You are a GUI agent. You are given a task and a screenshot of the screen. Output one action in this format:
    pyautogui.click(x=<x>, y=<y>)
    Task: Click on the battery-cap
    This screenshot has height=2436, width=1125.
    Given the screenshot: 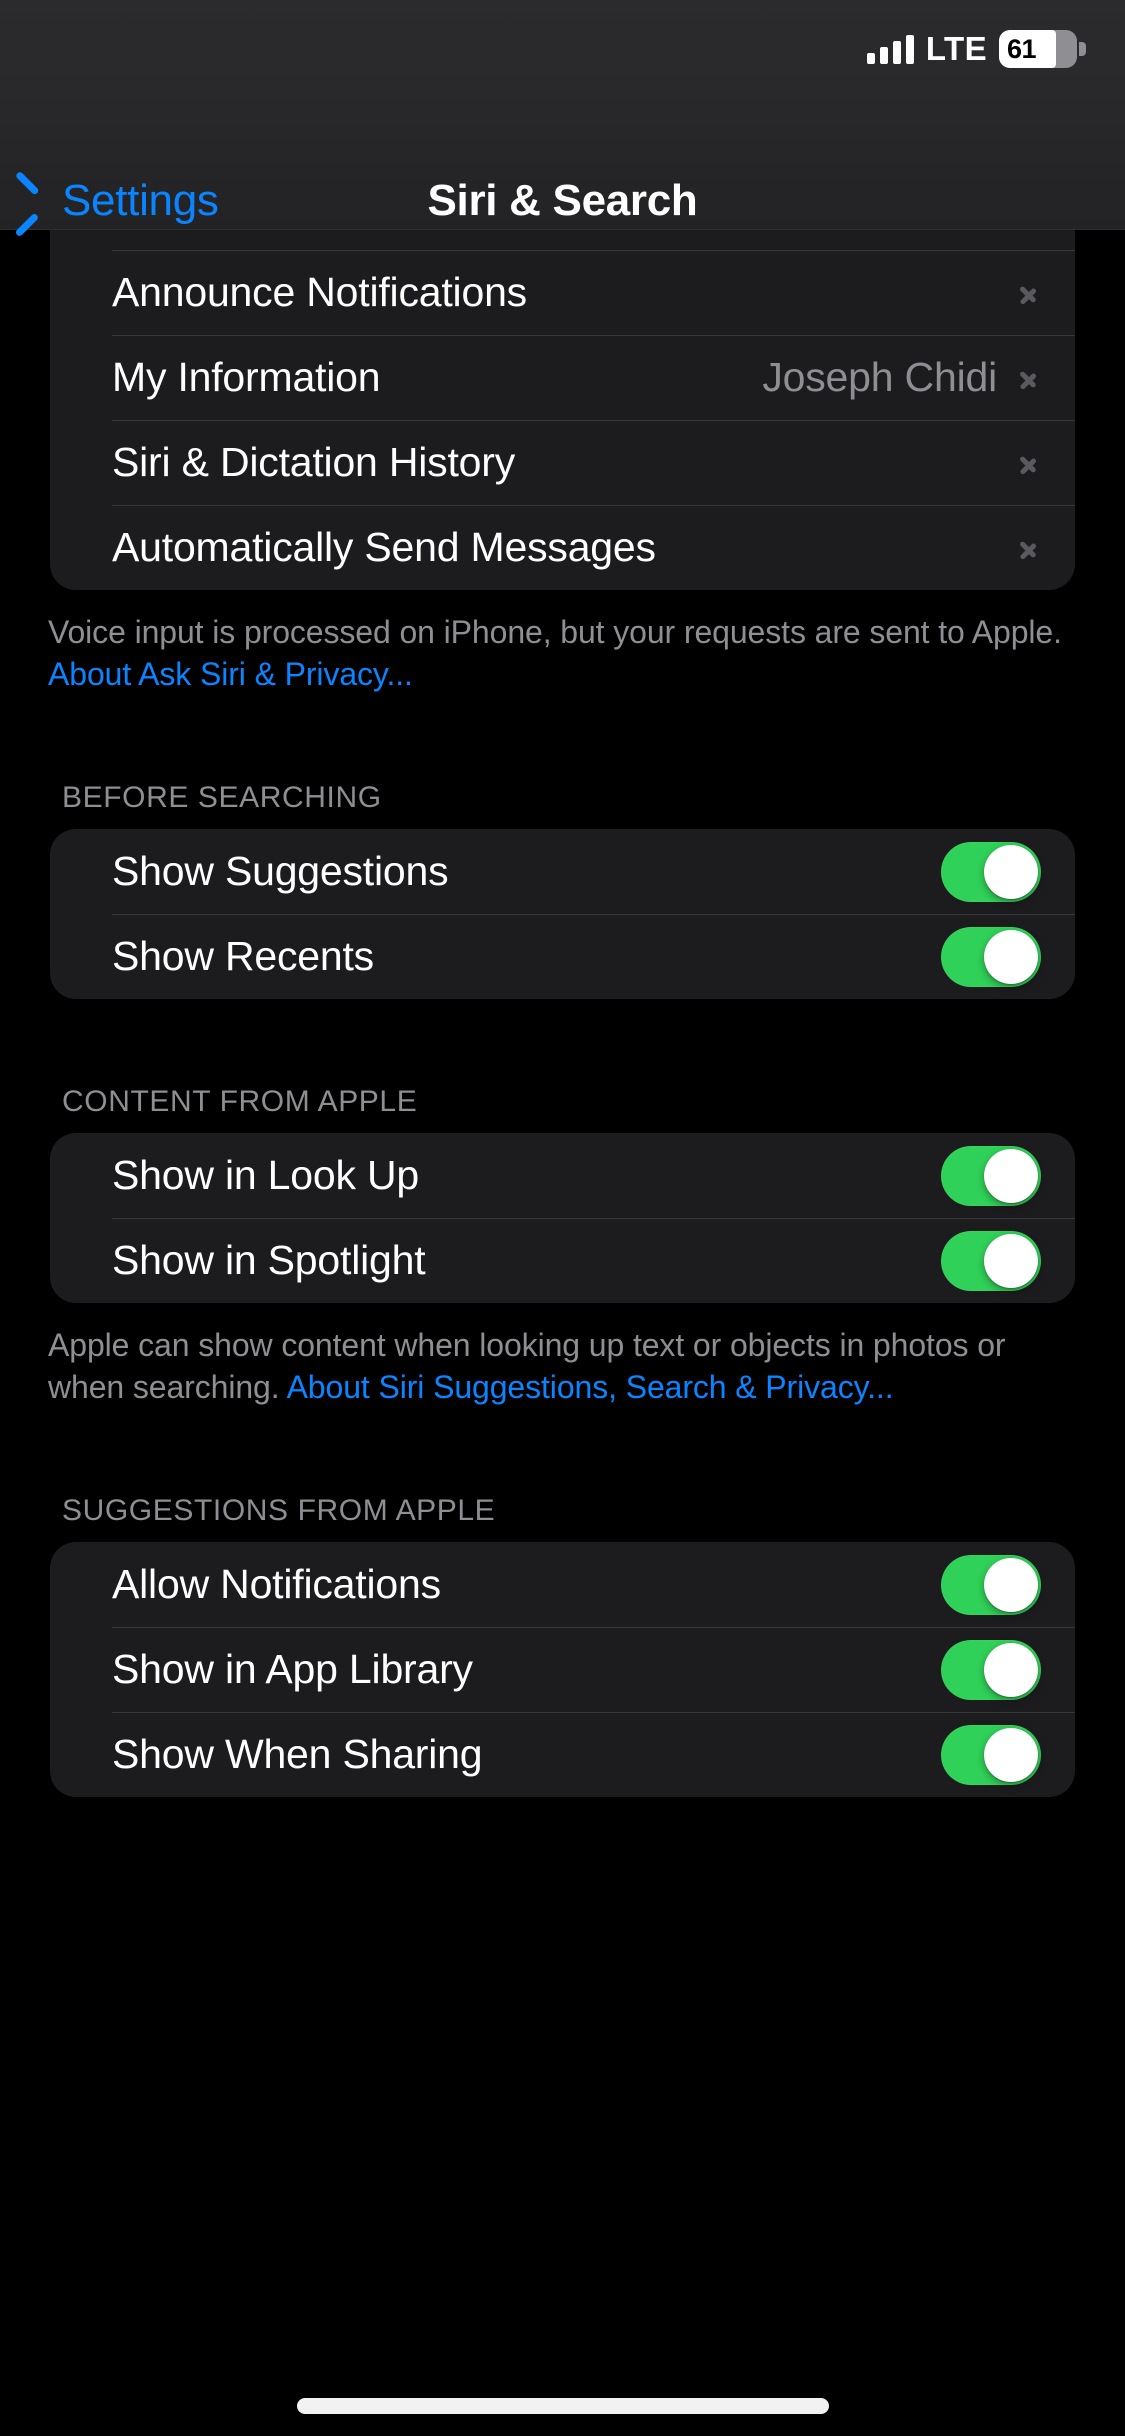 What is the action you would take?
    pyautogui.click(x=1082, y=49)
    